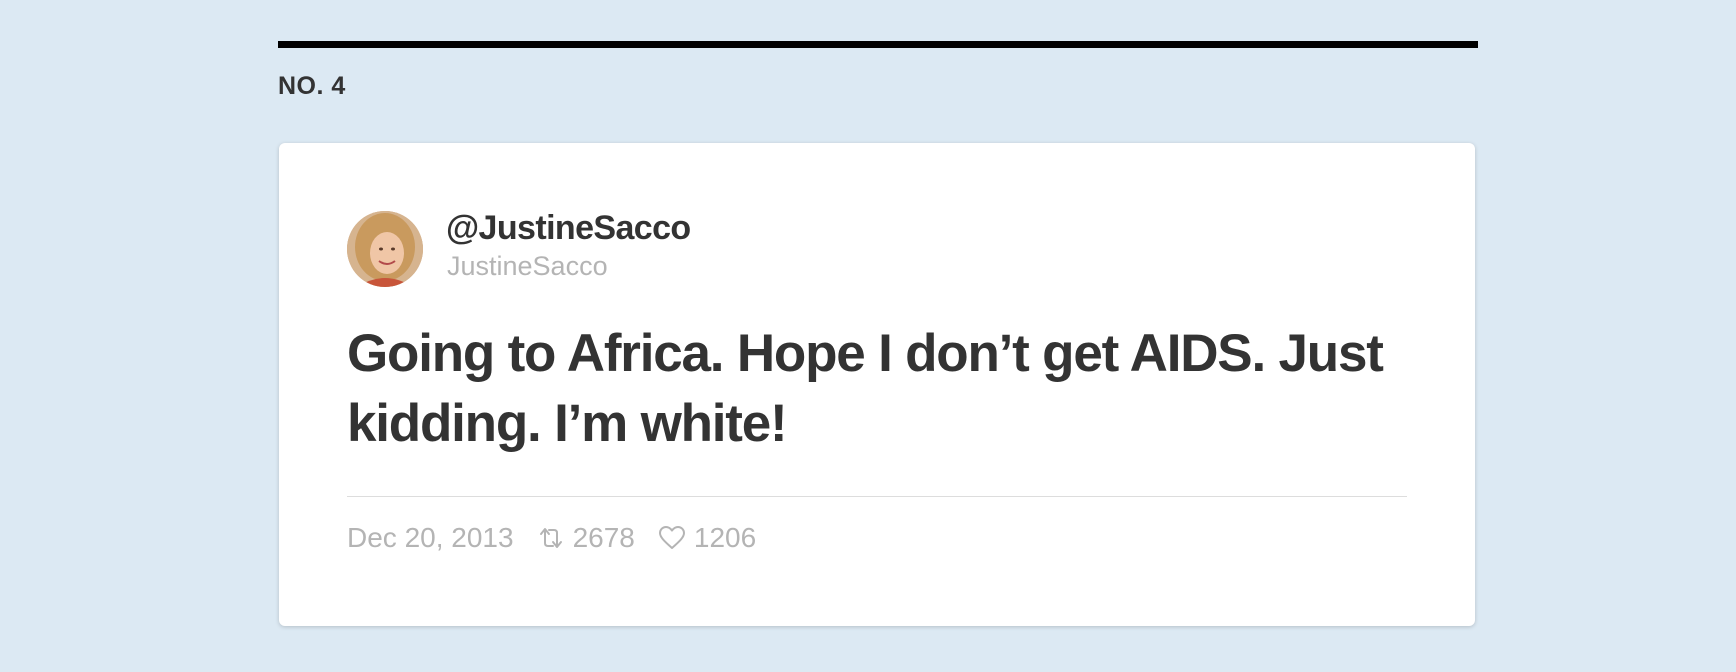  I want to click on avatar-image, so click(385, 249).